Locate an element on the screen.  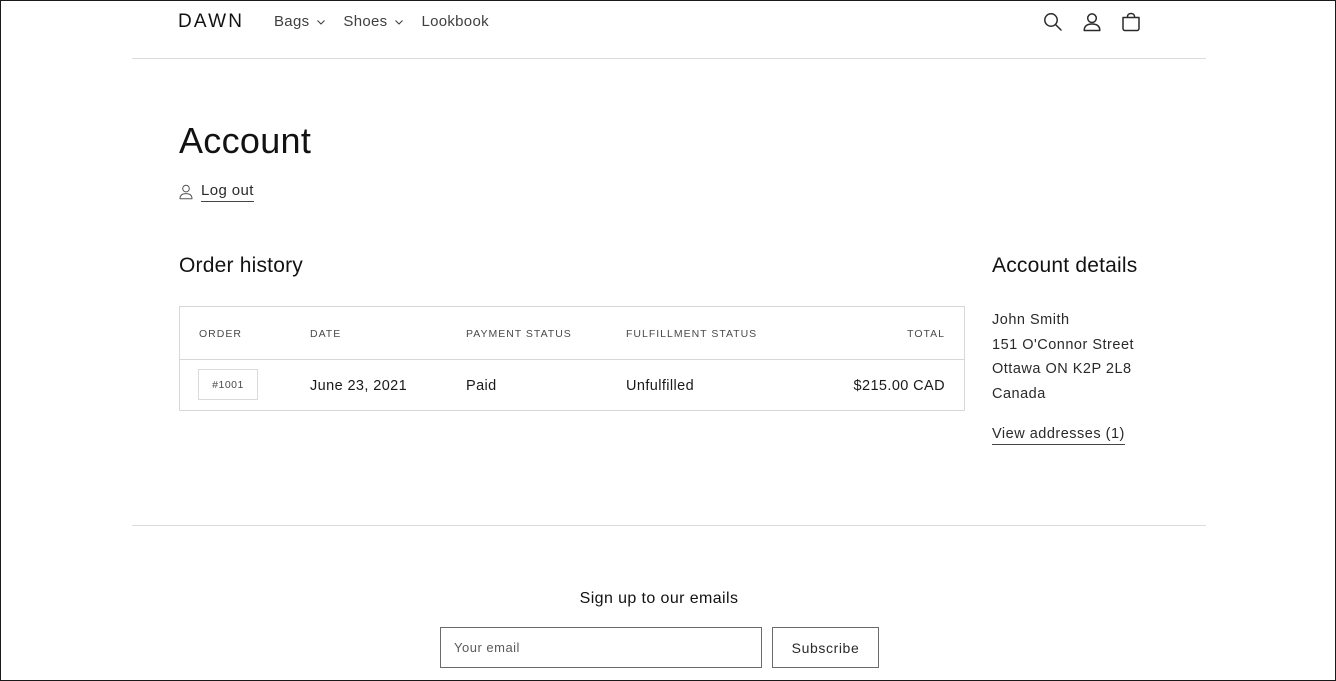
nav-item-label: Lookbook is located at coordinates (455, 21).